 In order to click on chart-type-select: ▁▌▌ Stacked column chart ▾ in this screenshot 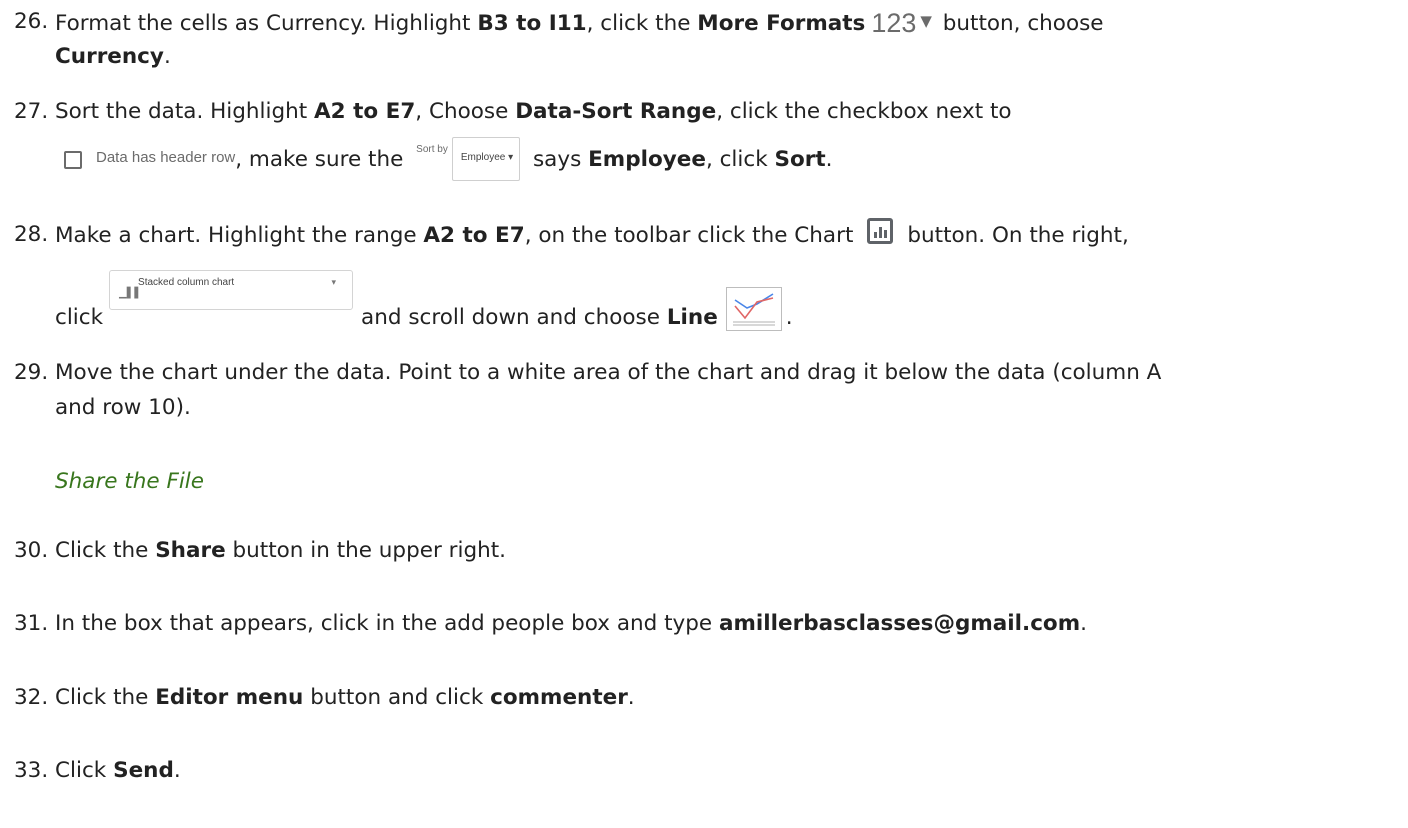, I will do `click(231, 290)`.